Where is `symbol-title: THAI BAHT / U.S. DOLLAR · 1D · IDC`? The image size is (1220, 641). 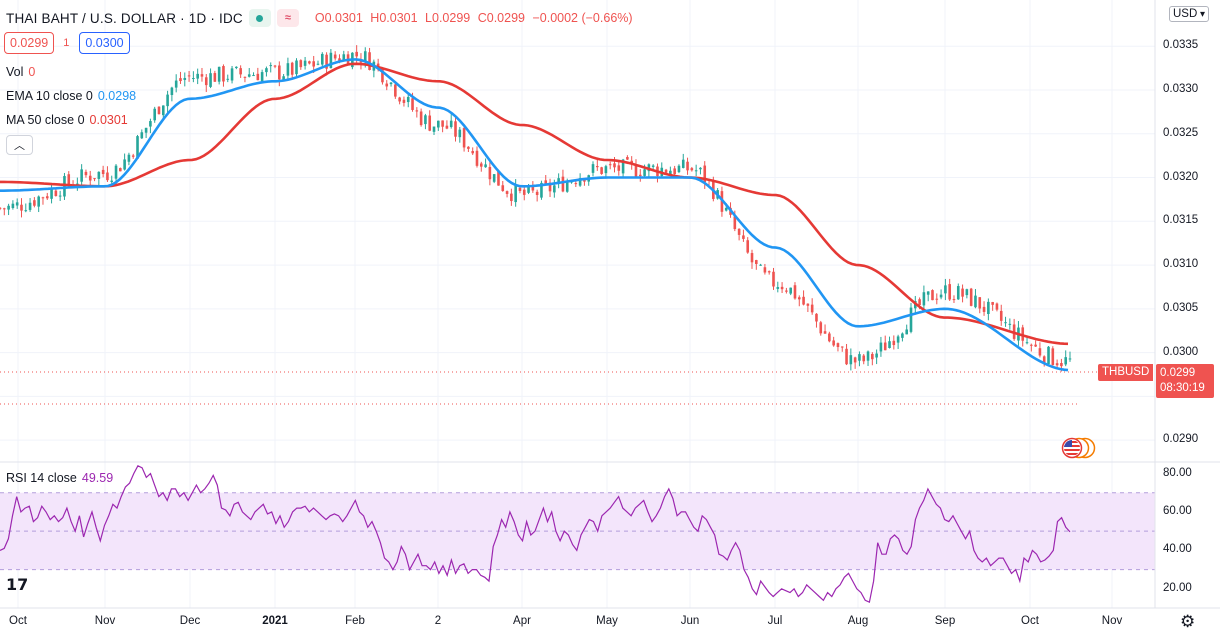 symbol-title: THAI BAHT / U.S. DOLLAR · 1D · IDC is located at coordinates (124, 18).